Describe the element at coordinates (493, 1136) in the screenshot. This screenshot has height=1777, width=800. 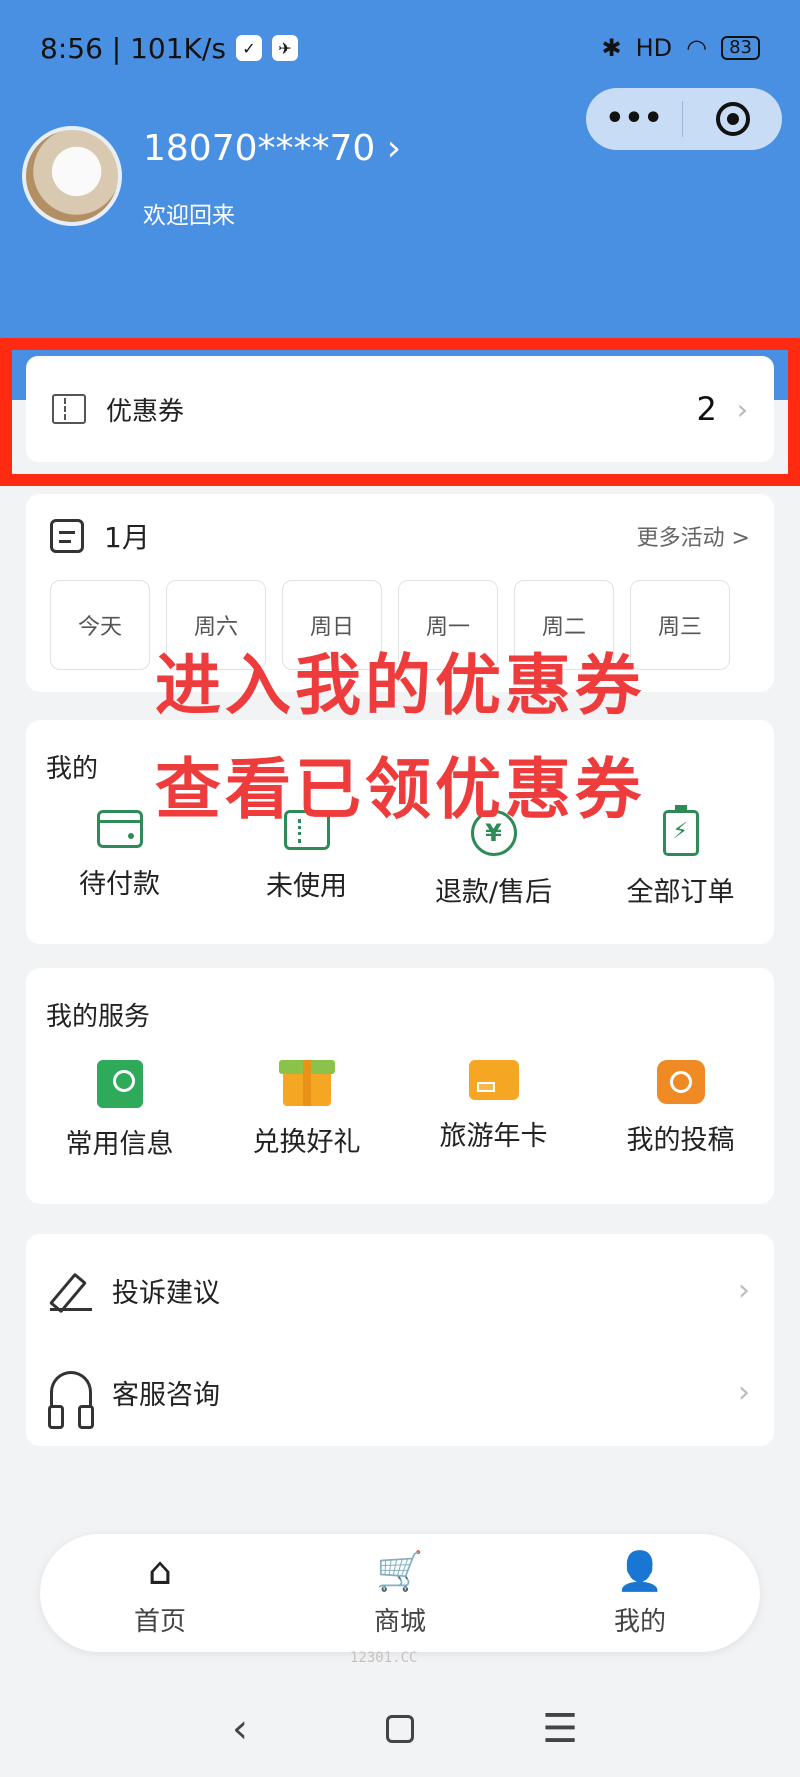
I see `service-label: 旅游年卡` at that location.